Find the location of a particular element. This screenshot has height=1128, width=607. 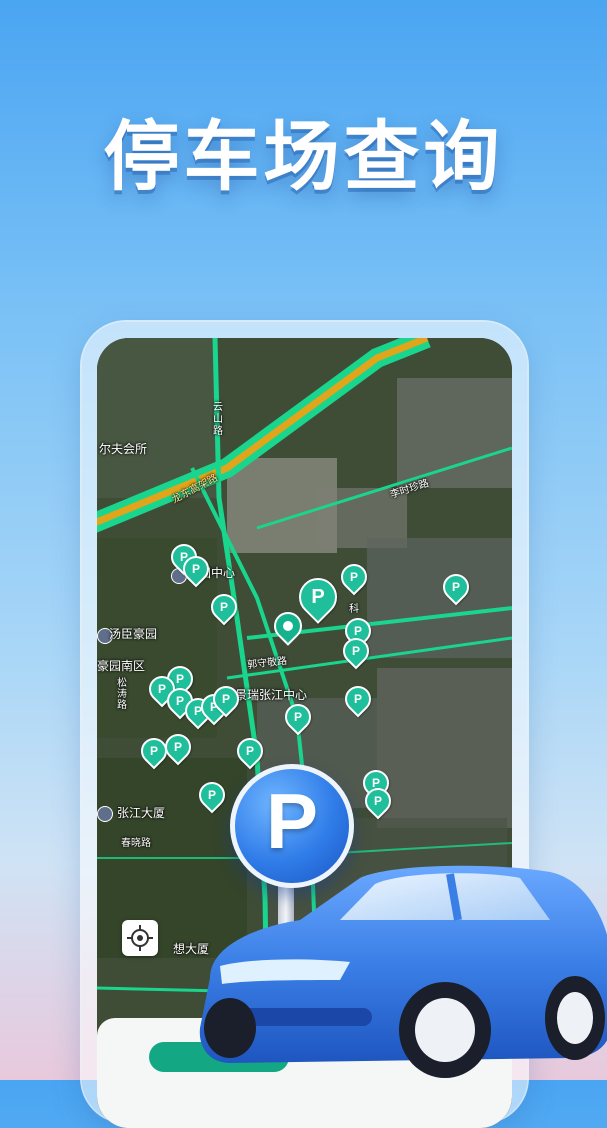

crosshair-icon is located at coordinates (140, 938).